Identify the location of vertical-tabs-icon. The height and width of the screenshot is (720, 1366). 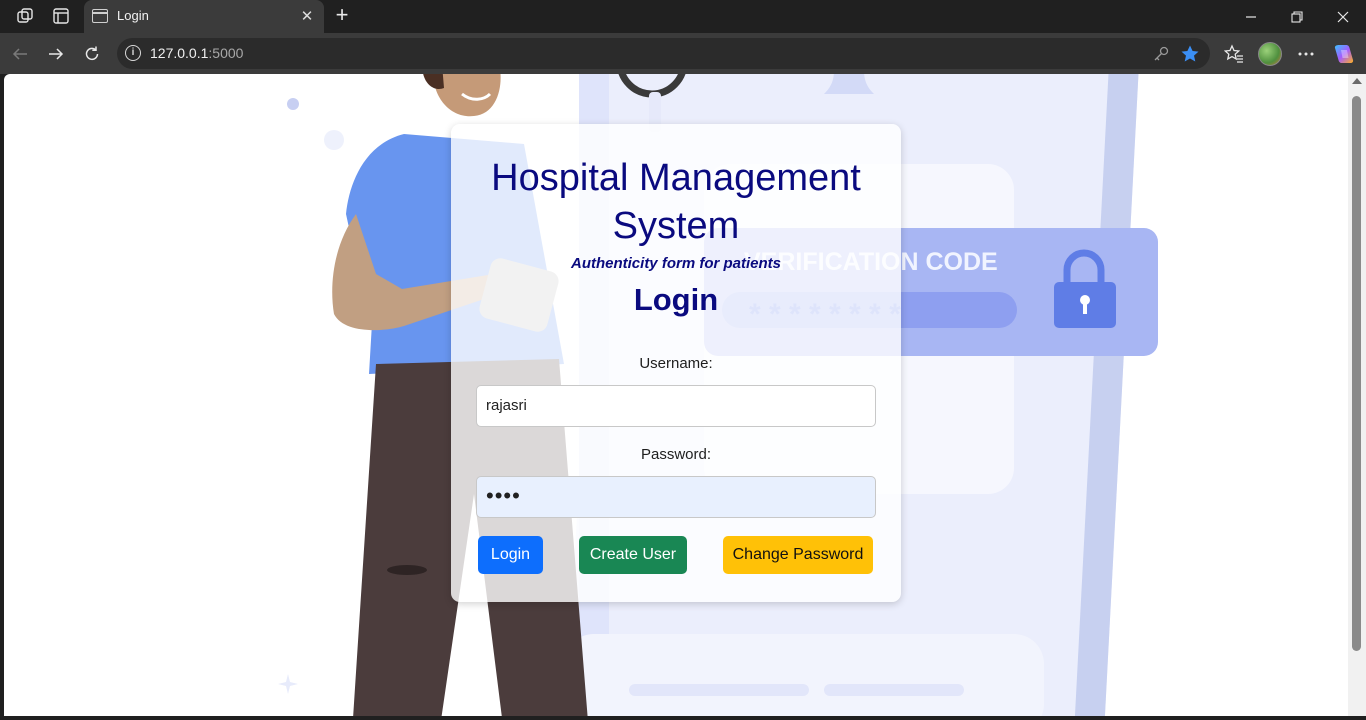
(61, 16).